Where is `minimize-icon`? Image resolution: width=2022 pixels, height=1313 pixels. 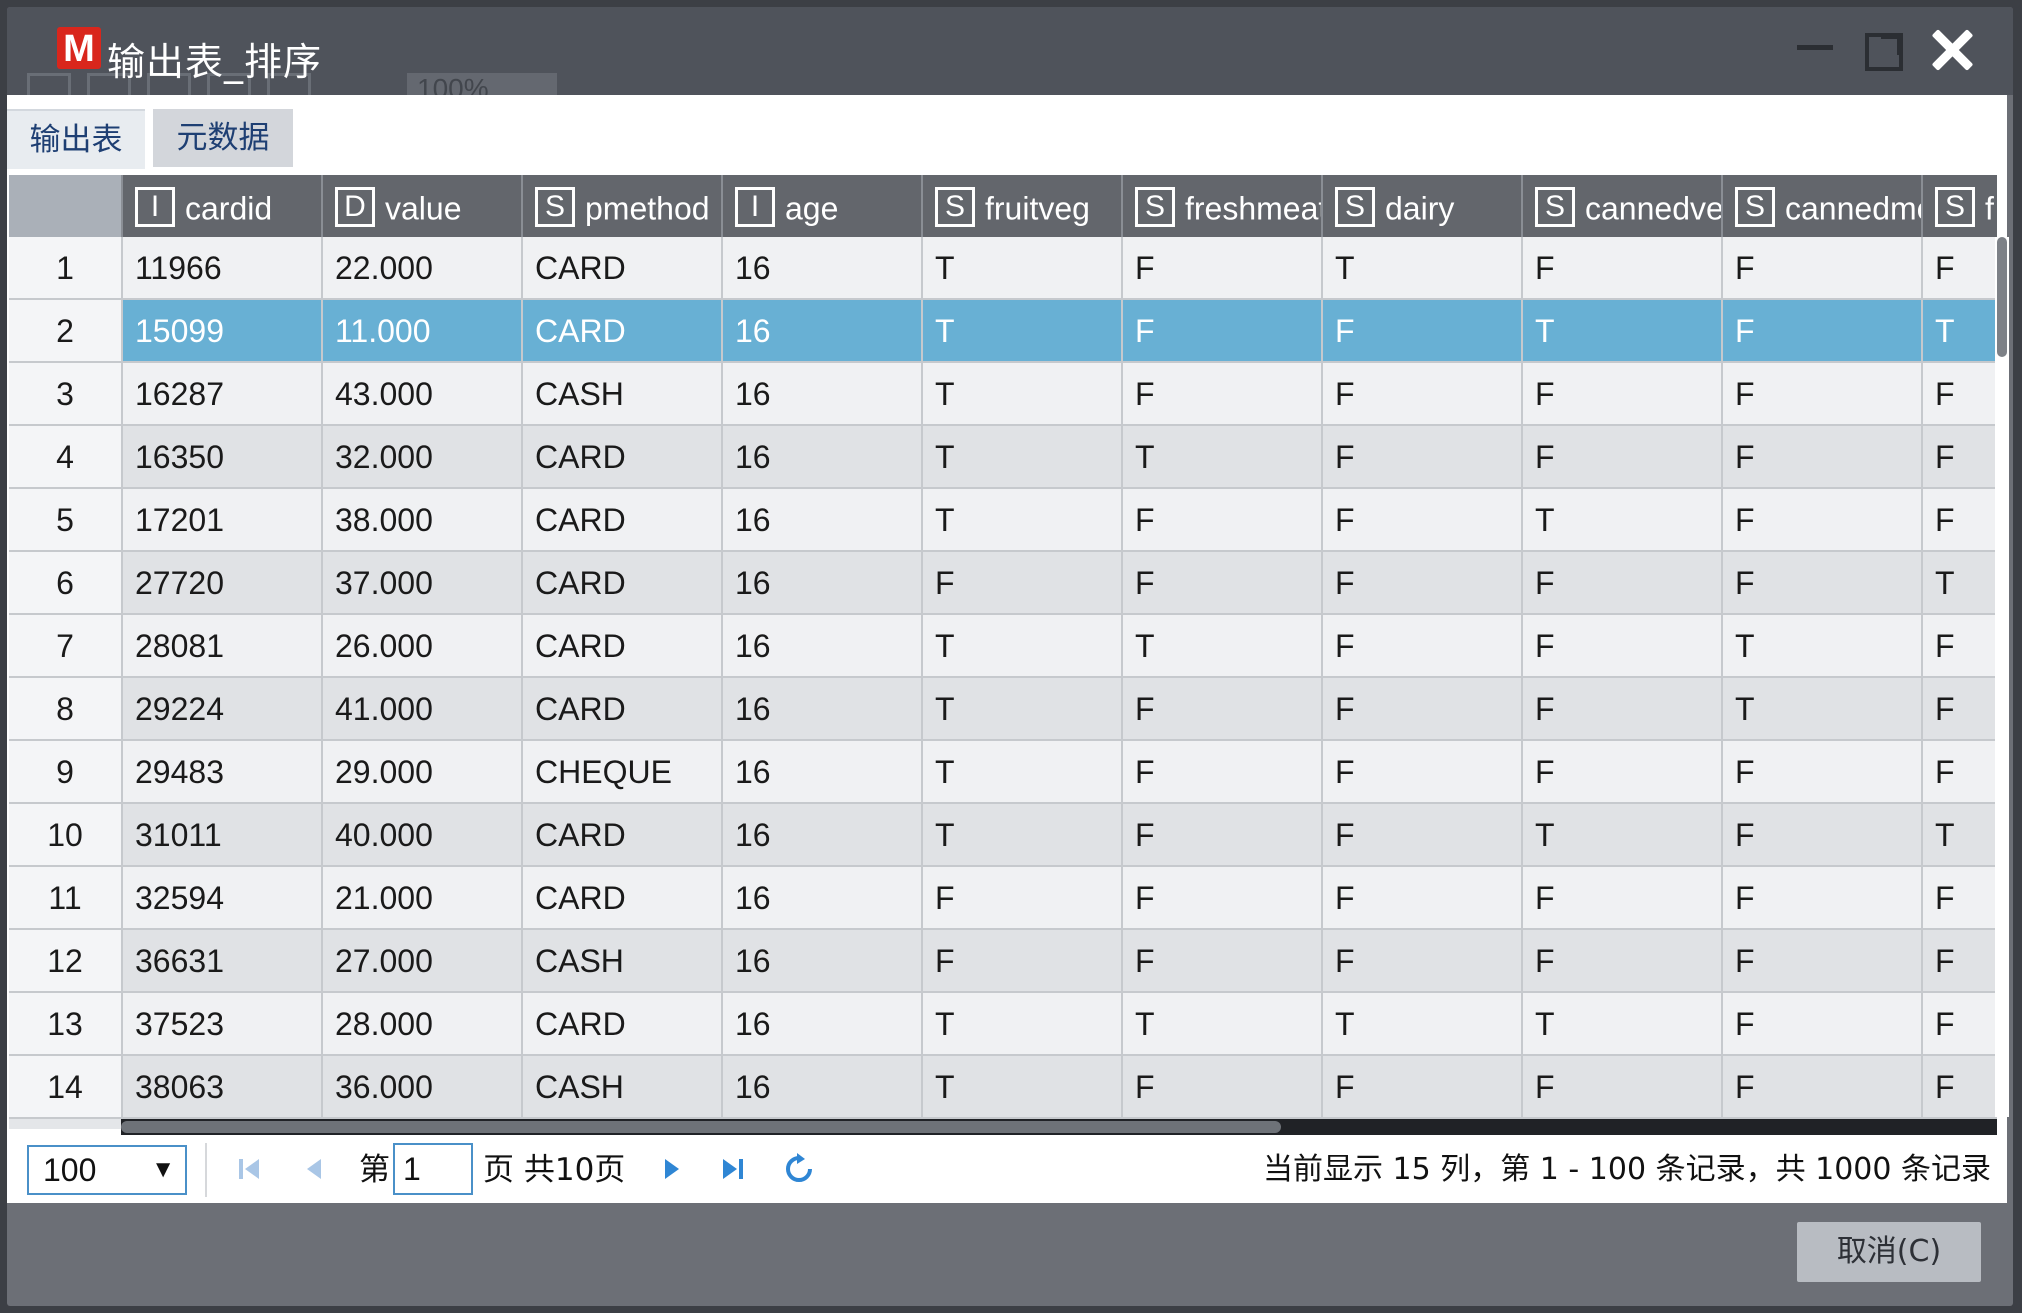
minimize-icon is located at coordinates (1815, 47).